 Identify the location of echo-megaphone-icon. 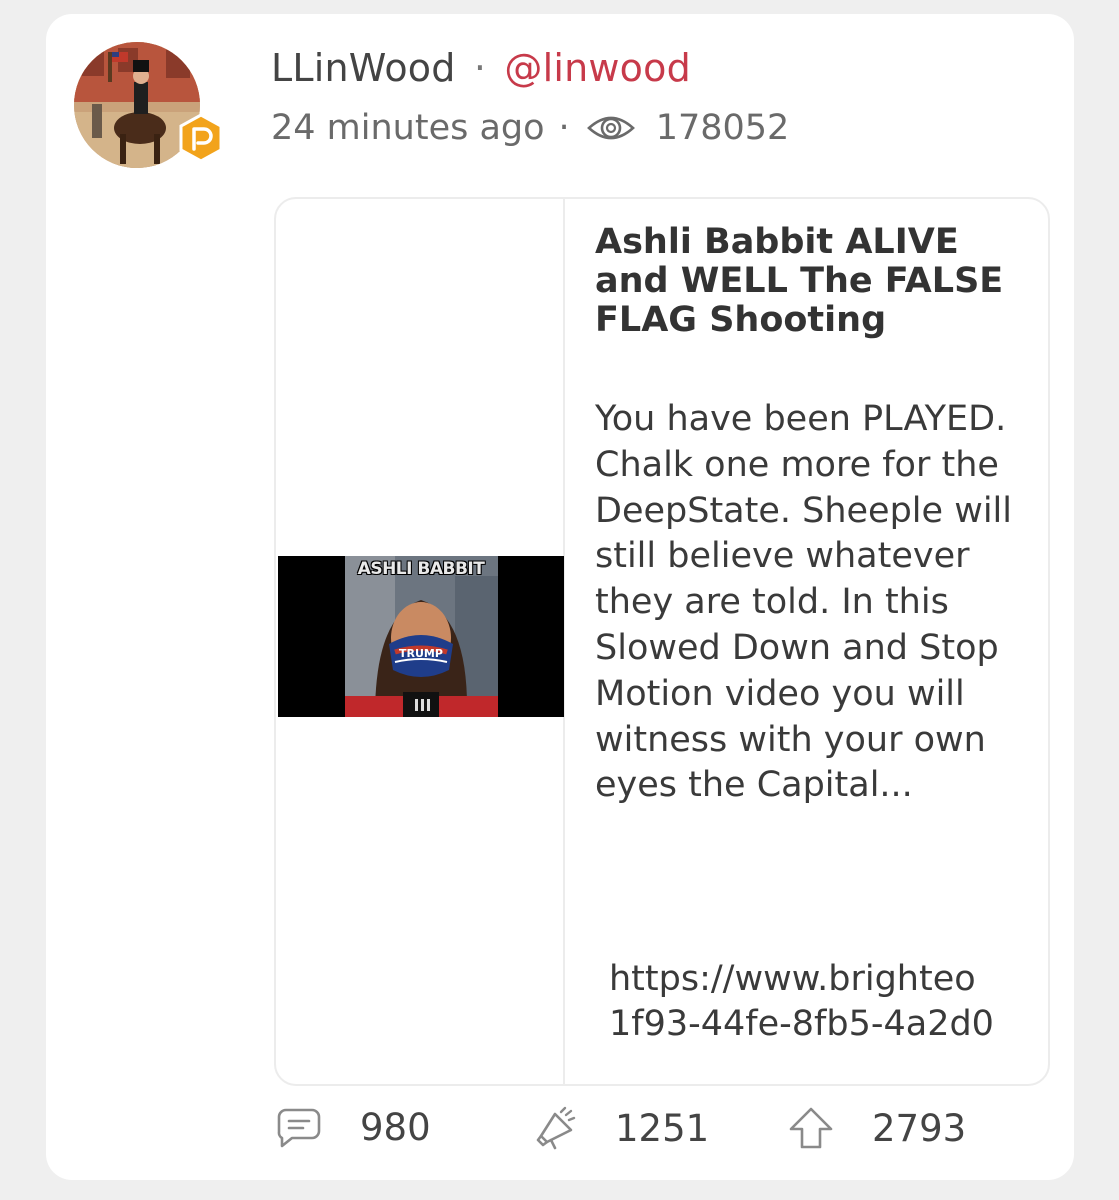
(556, 1128).